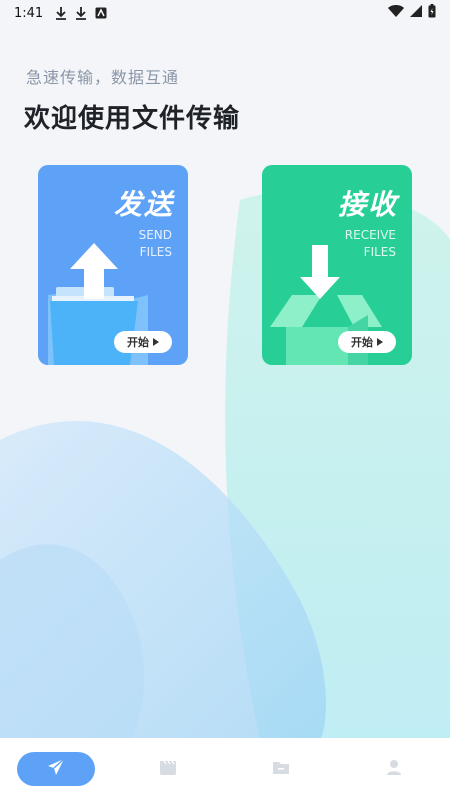  I want to click on receive-start-button: 开始, so click(367, 342).